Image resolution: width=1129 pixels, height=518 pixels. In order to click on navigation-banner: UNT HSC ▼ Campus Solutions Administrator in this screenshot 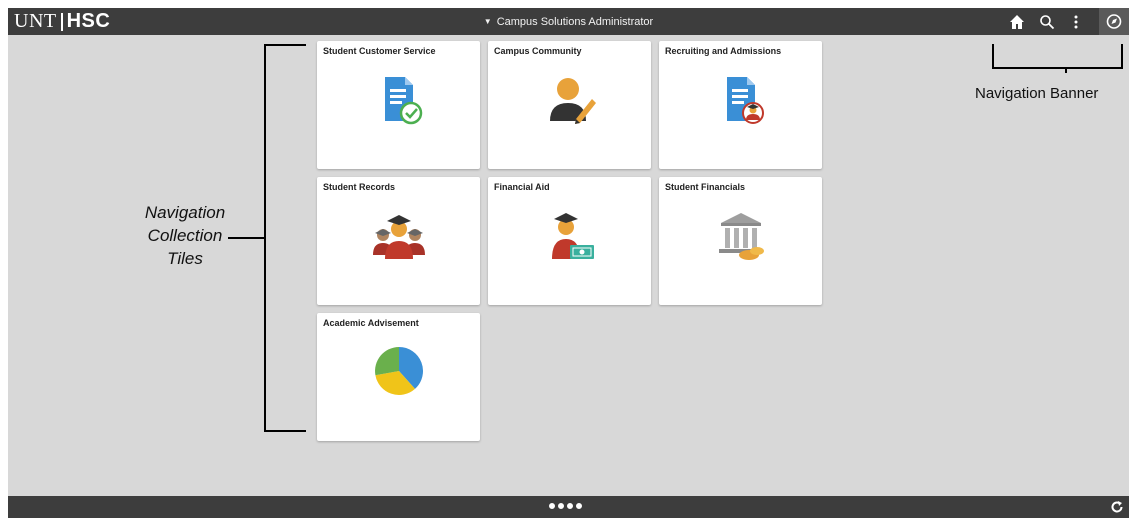, I will do `click(568, 21)`.